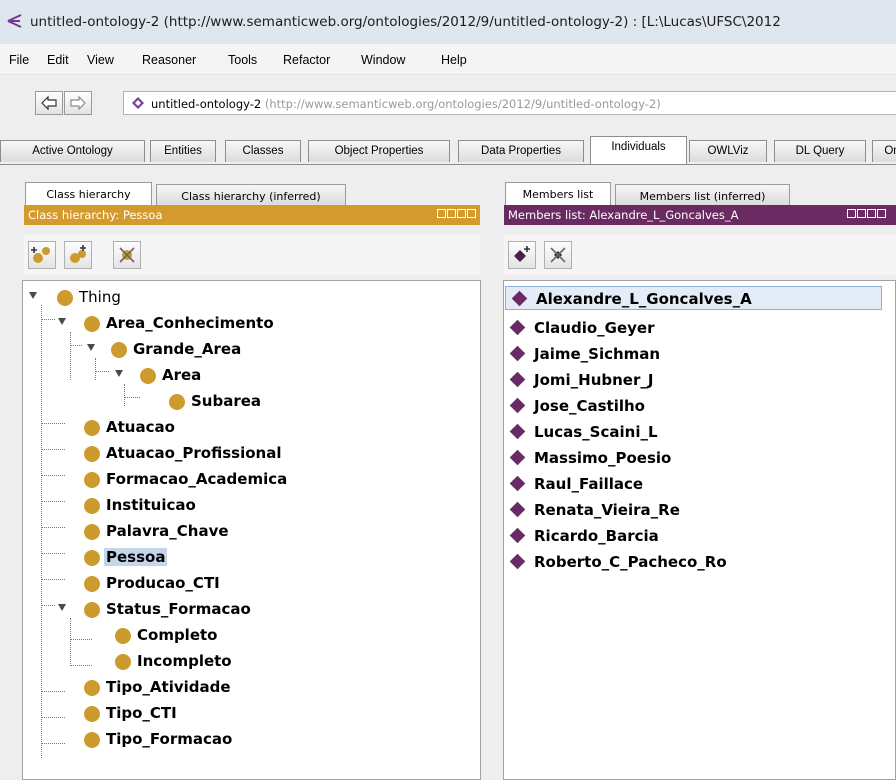 The width and height of the screenshot is (896, 780). I want to click on back-button, so click(49, 103).